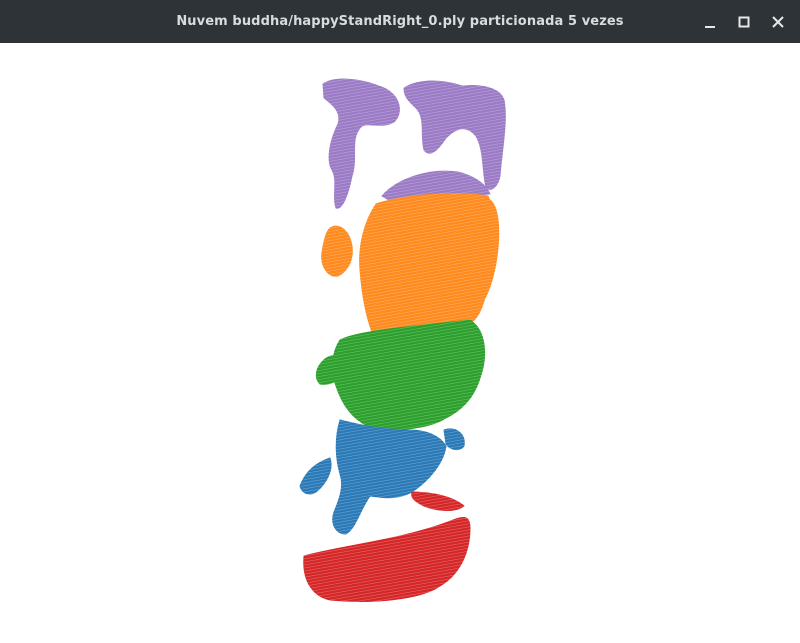  I want to click on close-icon, so click(778, 21).